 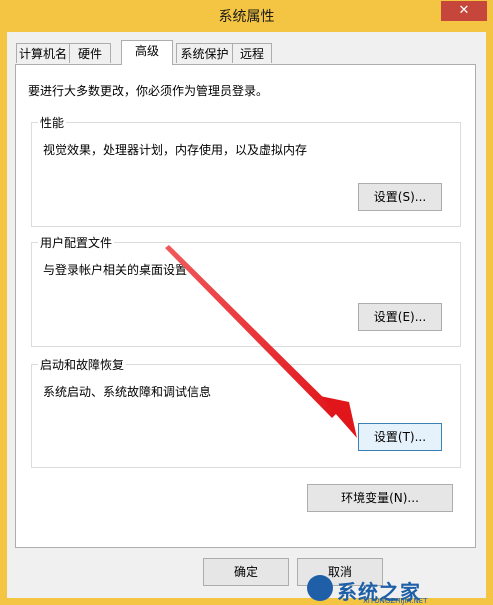 I want to click on user-profiles-group-title: 用户配置文件, so click(x=76, y=242).